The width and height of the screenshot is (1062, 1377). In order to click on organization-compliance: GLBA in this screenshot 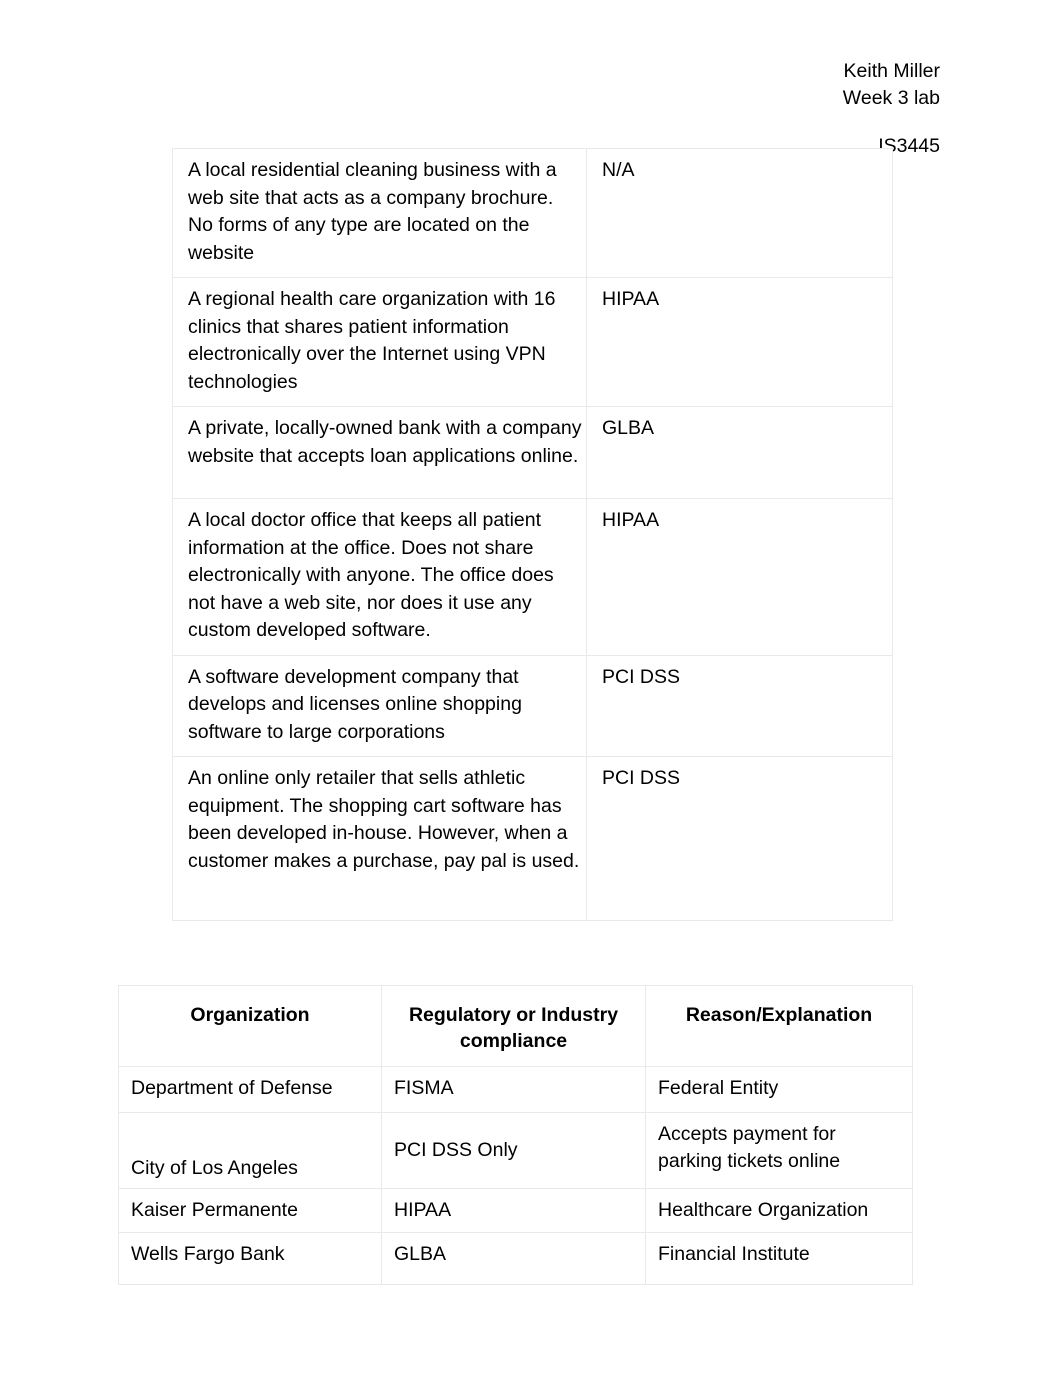, I will do `click(513, 1258)`.